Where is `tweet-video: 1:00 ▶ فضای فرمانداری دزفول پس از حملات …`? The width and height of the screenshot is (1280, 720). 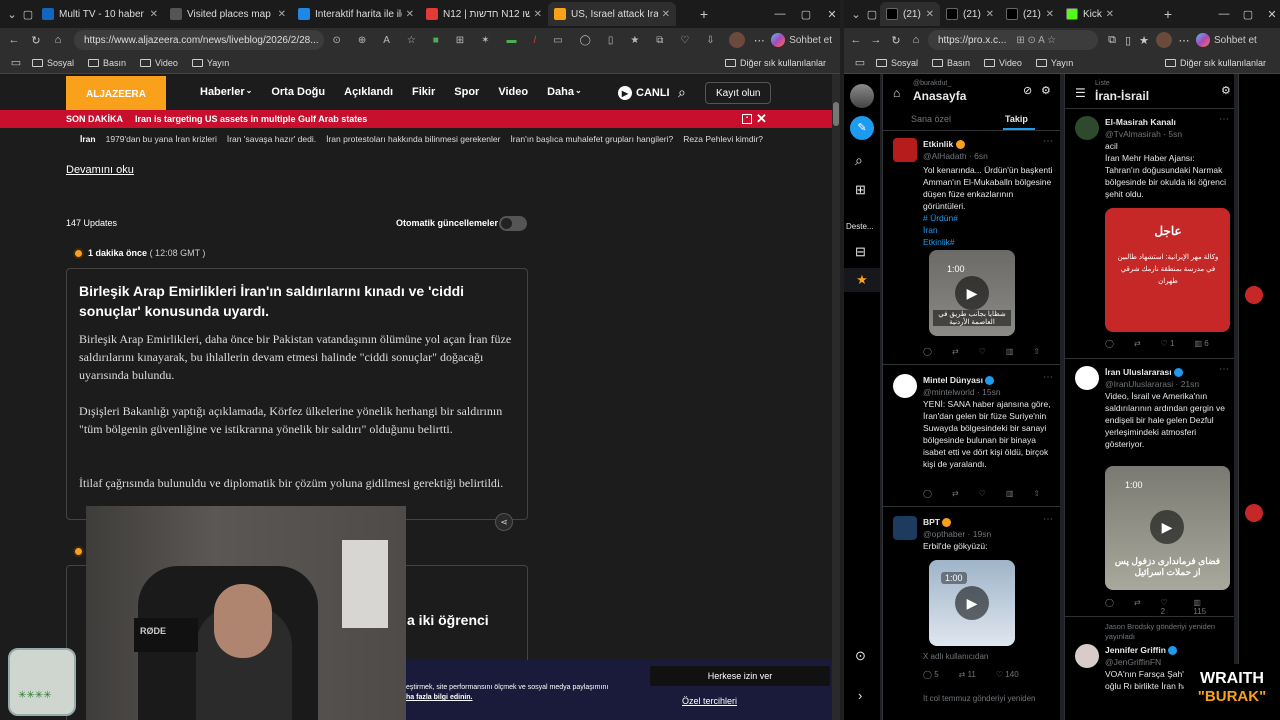
tweet-video: 1:00 ▶ فضای فرمانداری دزفول پس از حملات … is located at coordinates (1167, 528).